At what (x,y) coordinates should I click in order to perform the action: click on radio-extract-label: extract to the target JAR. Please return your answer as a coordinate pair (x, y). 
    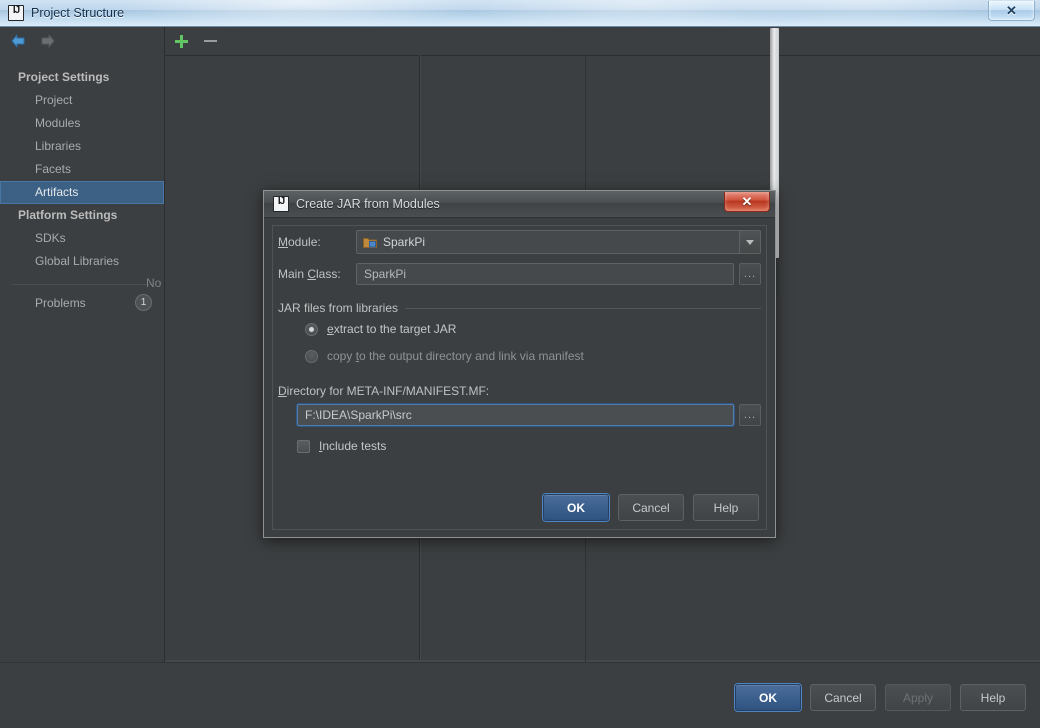
    Looking at the image, I should click on (391, 329).